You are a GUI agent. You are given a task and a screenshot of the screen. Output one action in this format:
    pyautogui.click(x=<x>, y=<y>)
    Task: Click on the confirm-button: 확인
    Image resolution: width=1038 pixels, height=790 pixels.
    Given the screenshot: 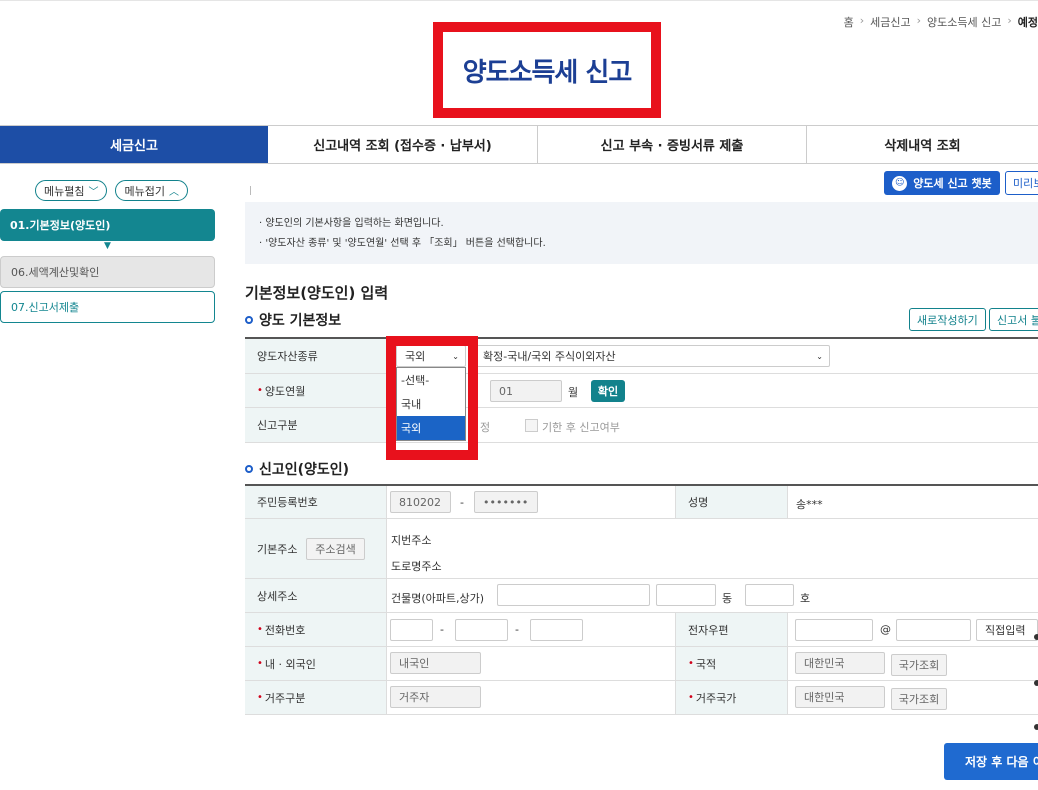 What is the action you would take?
    pyautogui.click(x=608, y=391)
    